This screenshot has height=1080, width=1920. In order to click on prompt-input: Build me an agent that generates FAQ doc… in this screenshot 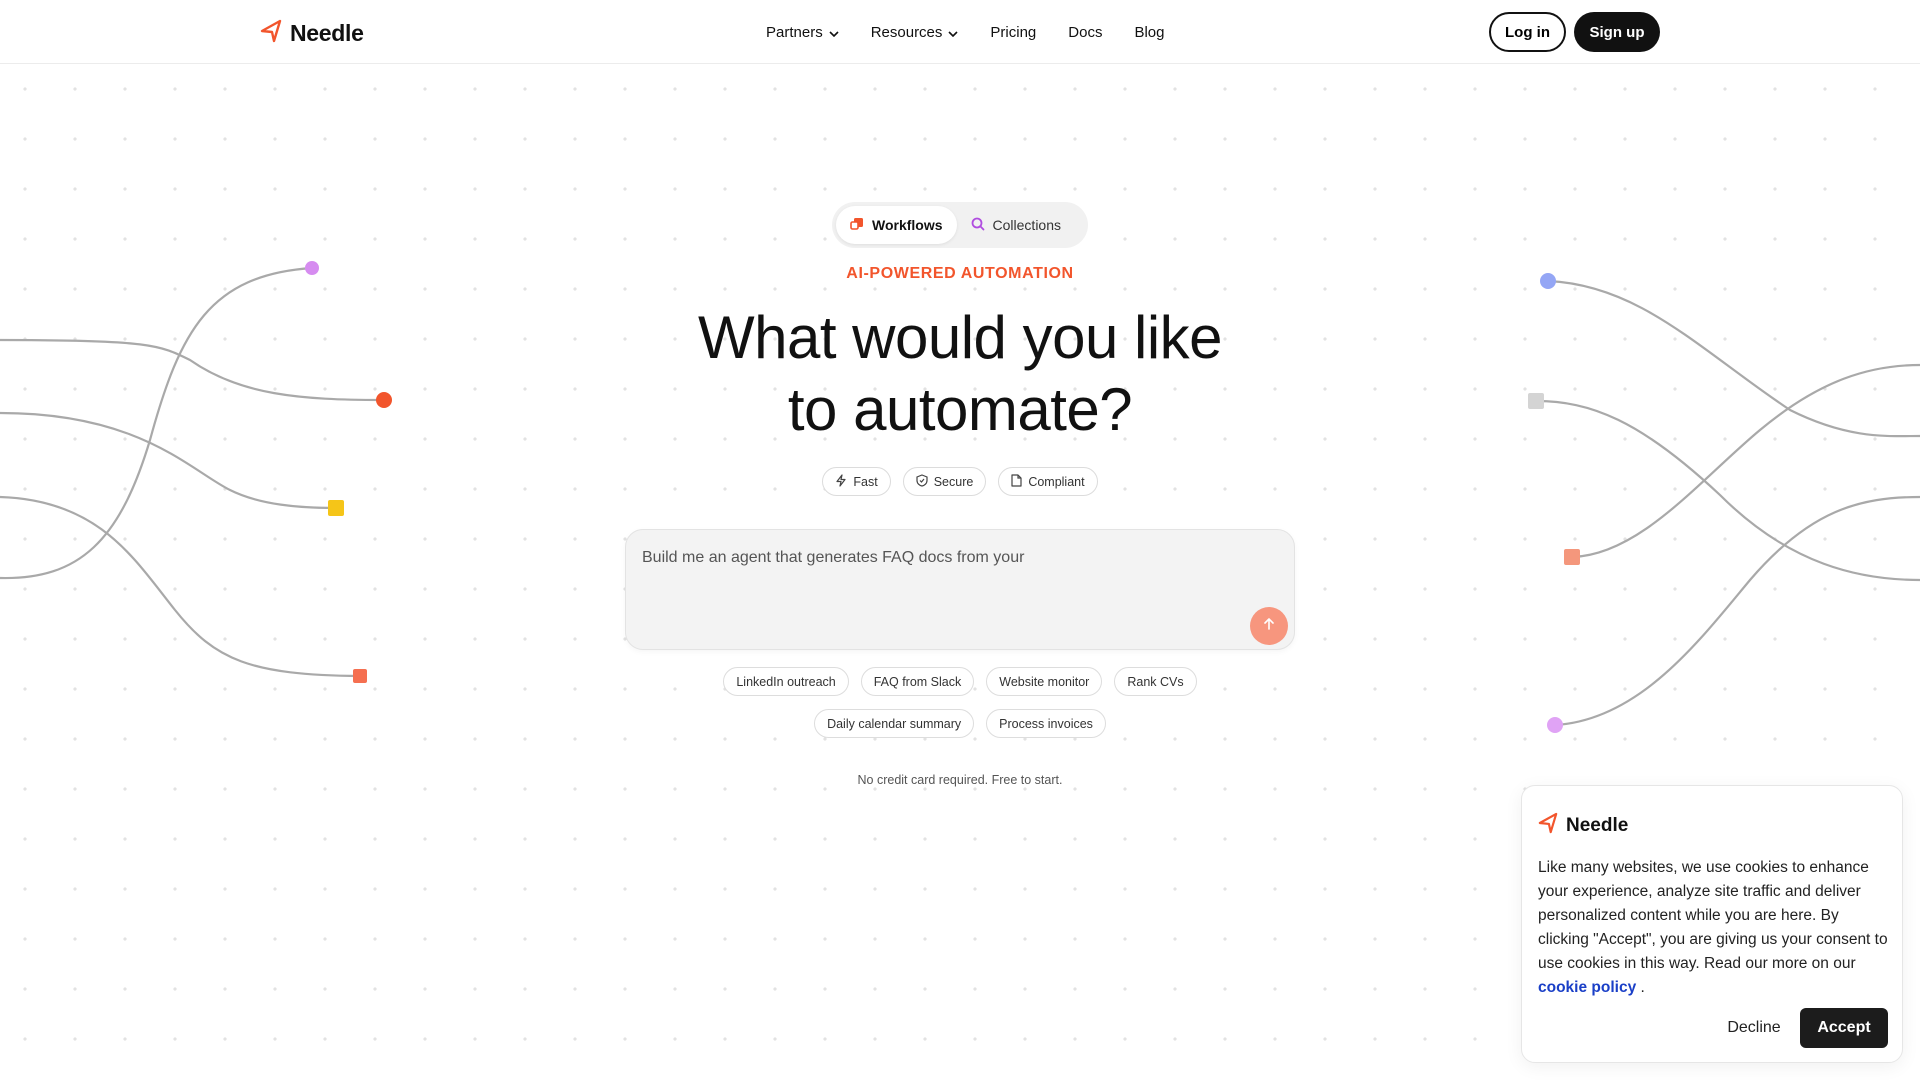, I will do `click(942, 586)`.